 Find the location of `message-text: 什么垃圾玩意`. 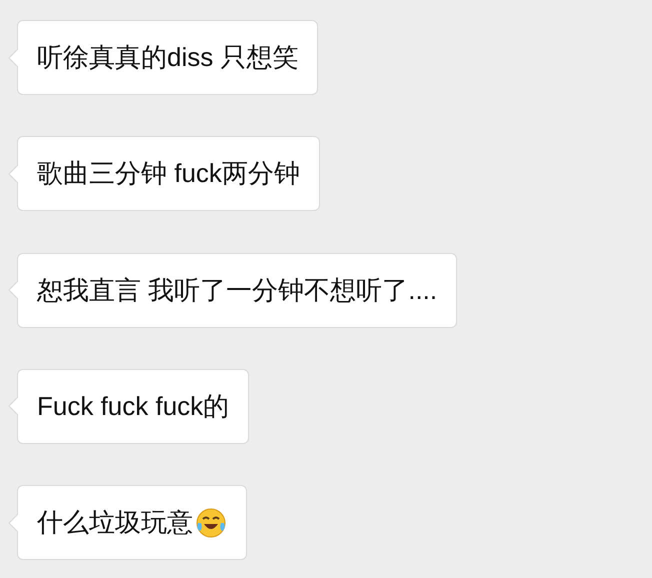

message-text: 什么垃圾玩意 is located at coordinates (115, 522).